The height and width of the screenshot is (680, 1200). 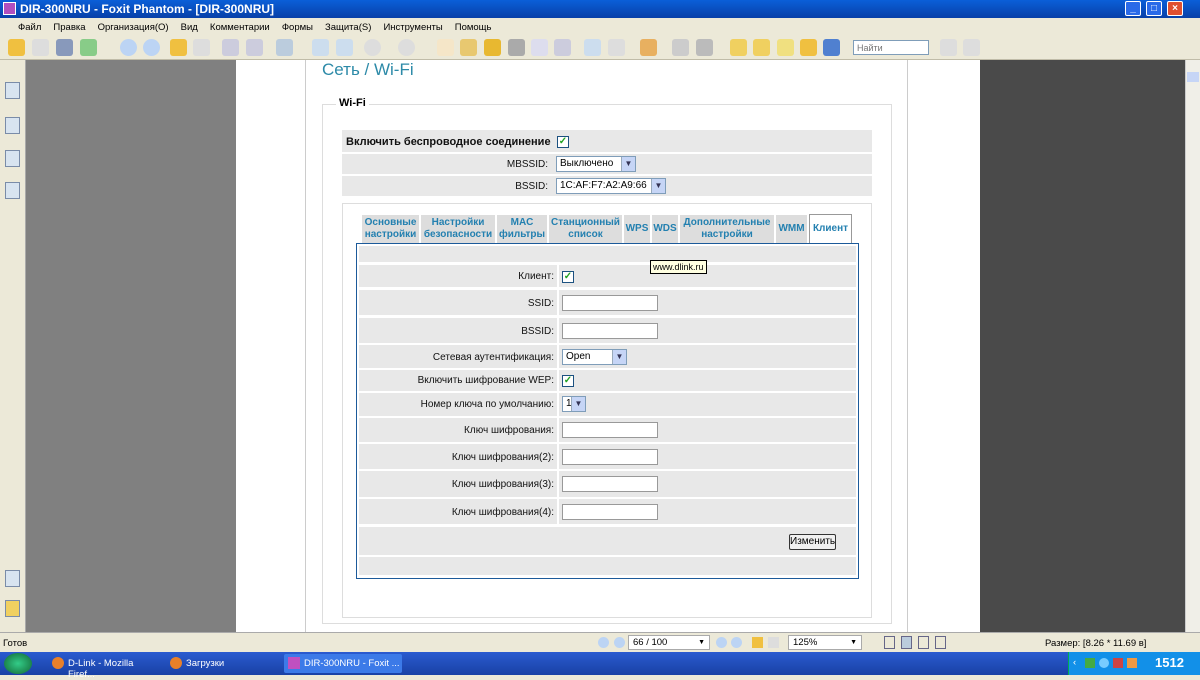 I want to click on sign-icon, so click(x=761, y=47).